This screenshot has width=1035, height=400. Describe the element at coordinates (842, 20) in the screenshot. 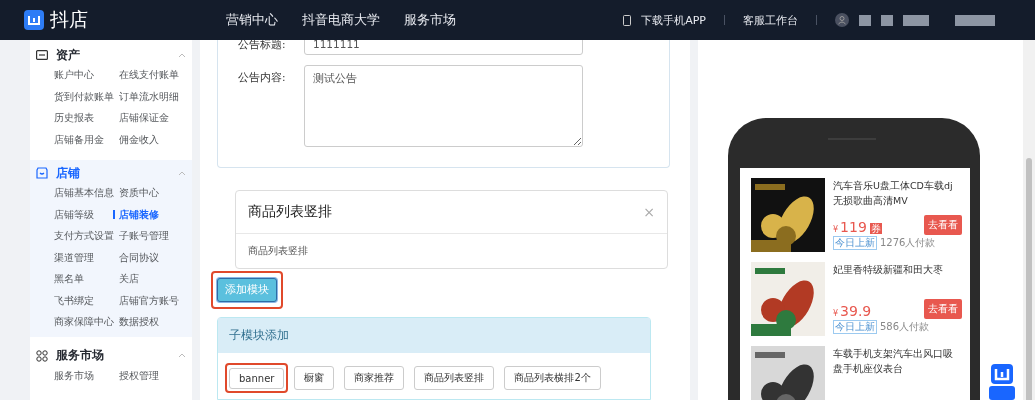

I see `avatar-icon` at that location.